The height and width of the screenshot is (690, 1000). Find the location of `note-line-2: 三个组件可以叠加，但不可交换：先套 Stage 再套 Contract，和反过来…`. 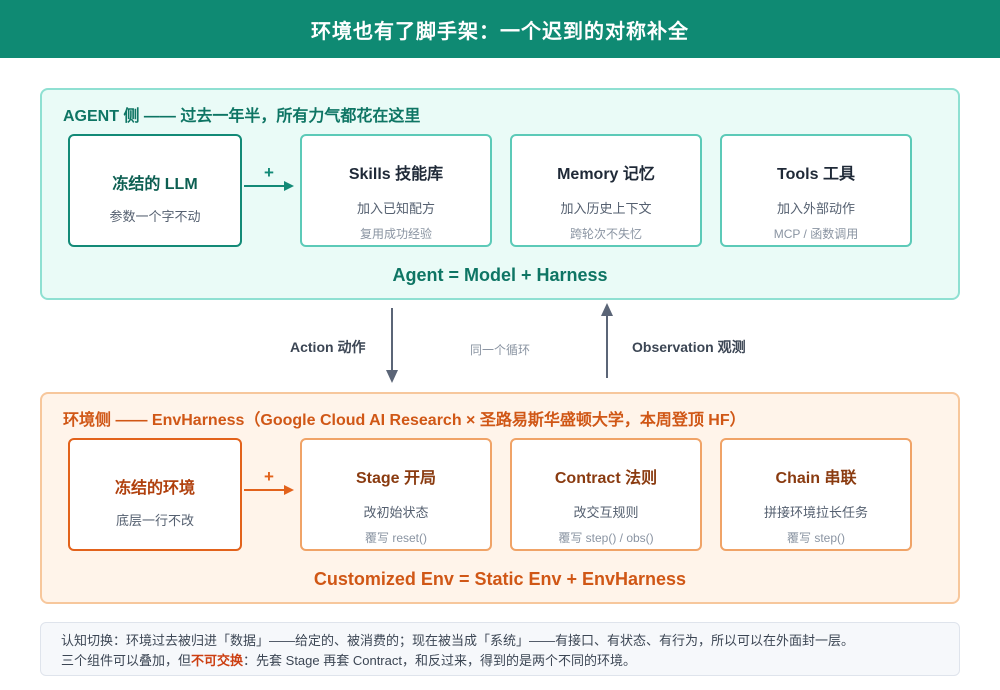

note-line-2: 三个组件可以叠加，但不可交换：先套 Stage 再套 Contract，和反过来… is located at coordinates (500, 661).